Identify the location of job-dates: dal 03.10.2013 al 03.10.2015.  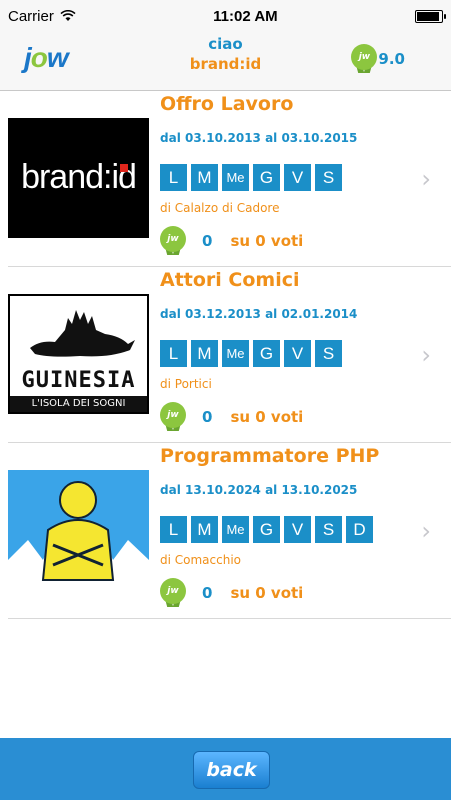
(259, 138).